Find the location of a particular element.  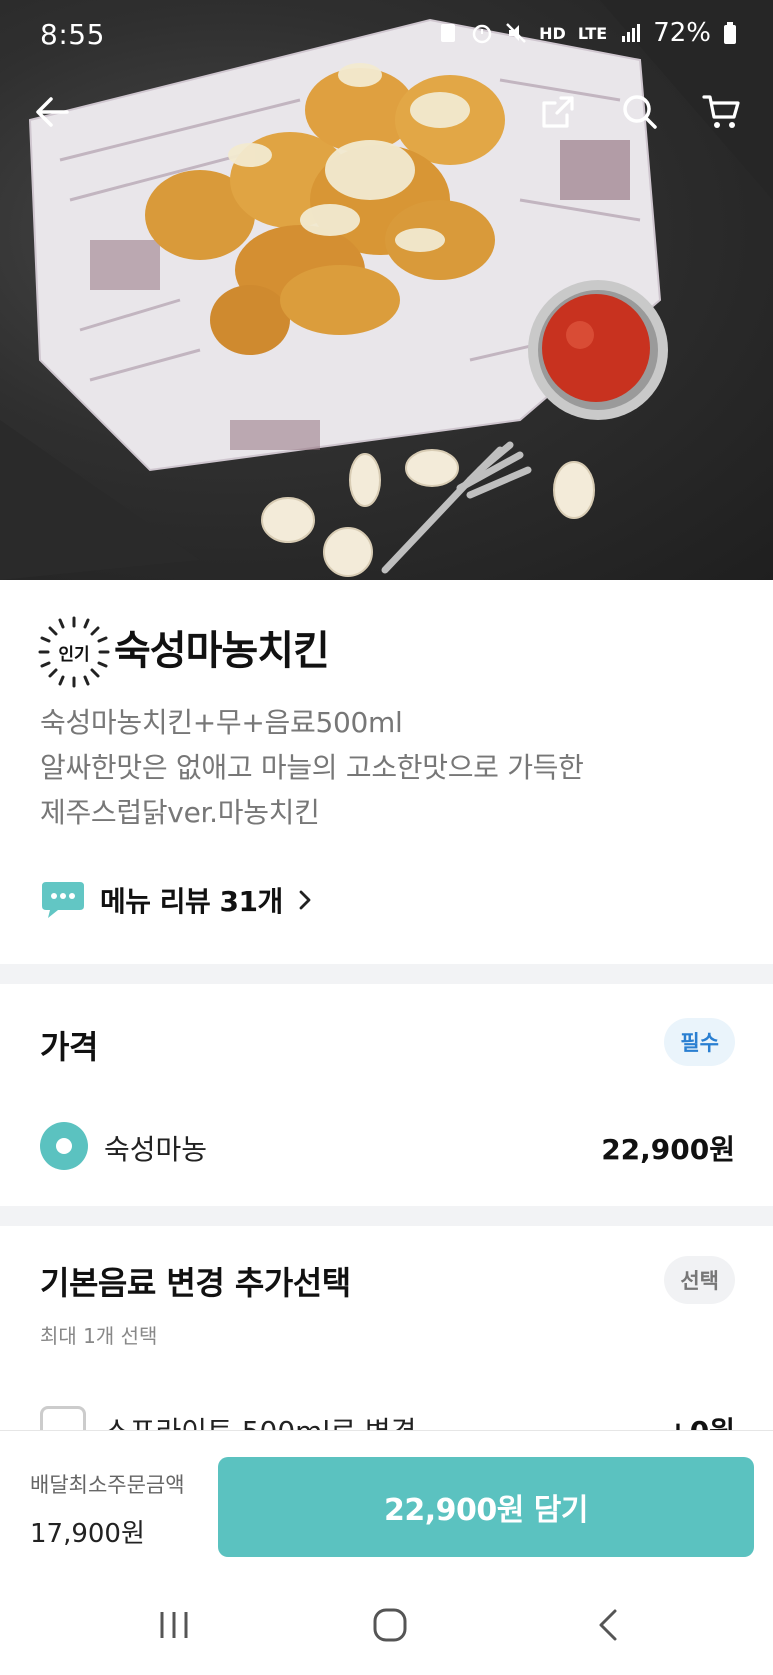

hd-voice-label: HD is located at coordinates (552, 33).